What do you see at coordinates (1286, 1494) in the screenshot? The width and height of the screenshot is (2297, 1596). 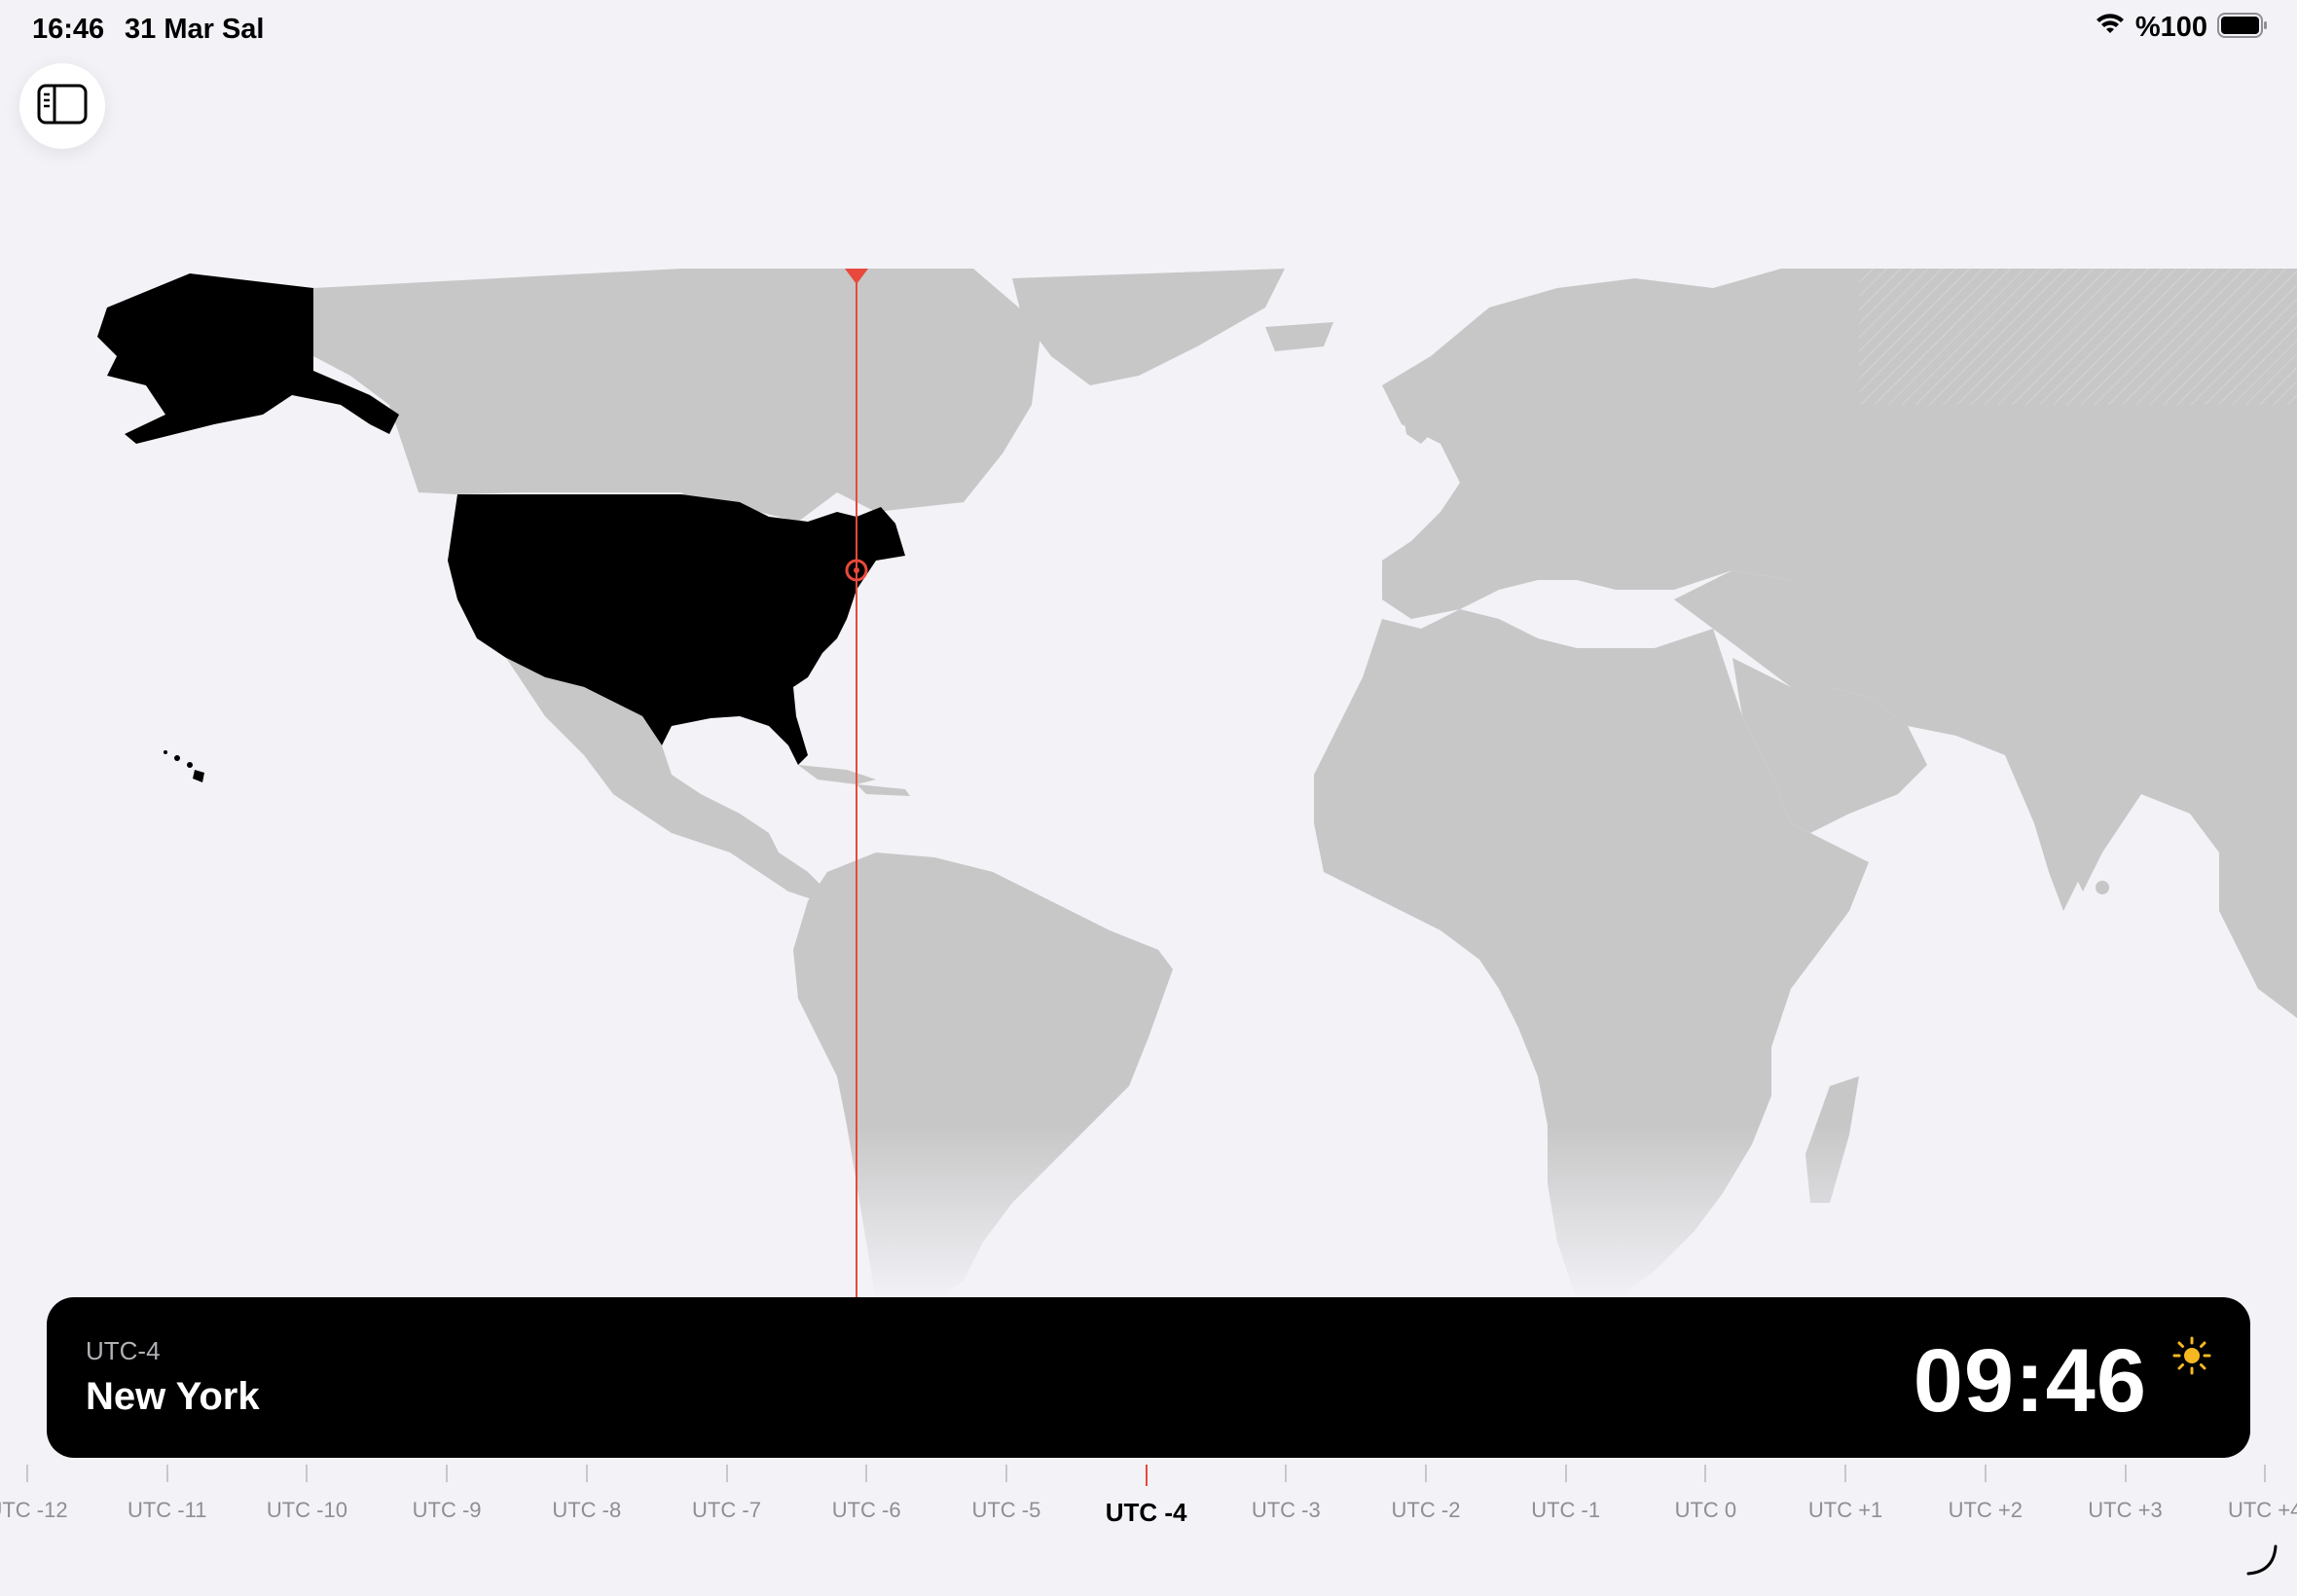 I see `timezone-item: UTC -3` at bounding box center [1286, 1494].